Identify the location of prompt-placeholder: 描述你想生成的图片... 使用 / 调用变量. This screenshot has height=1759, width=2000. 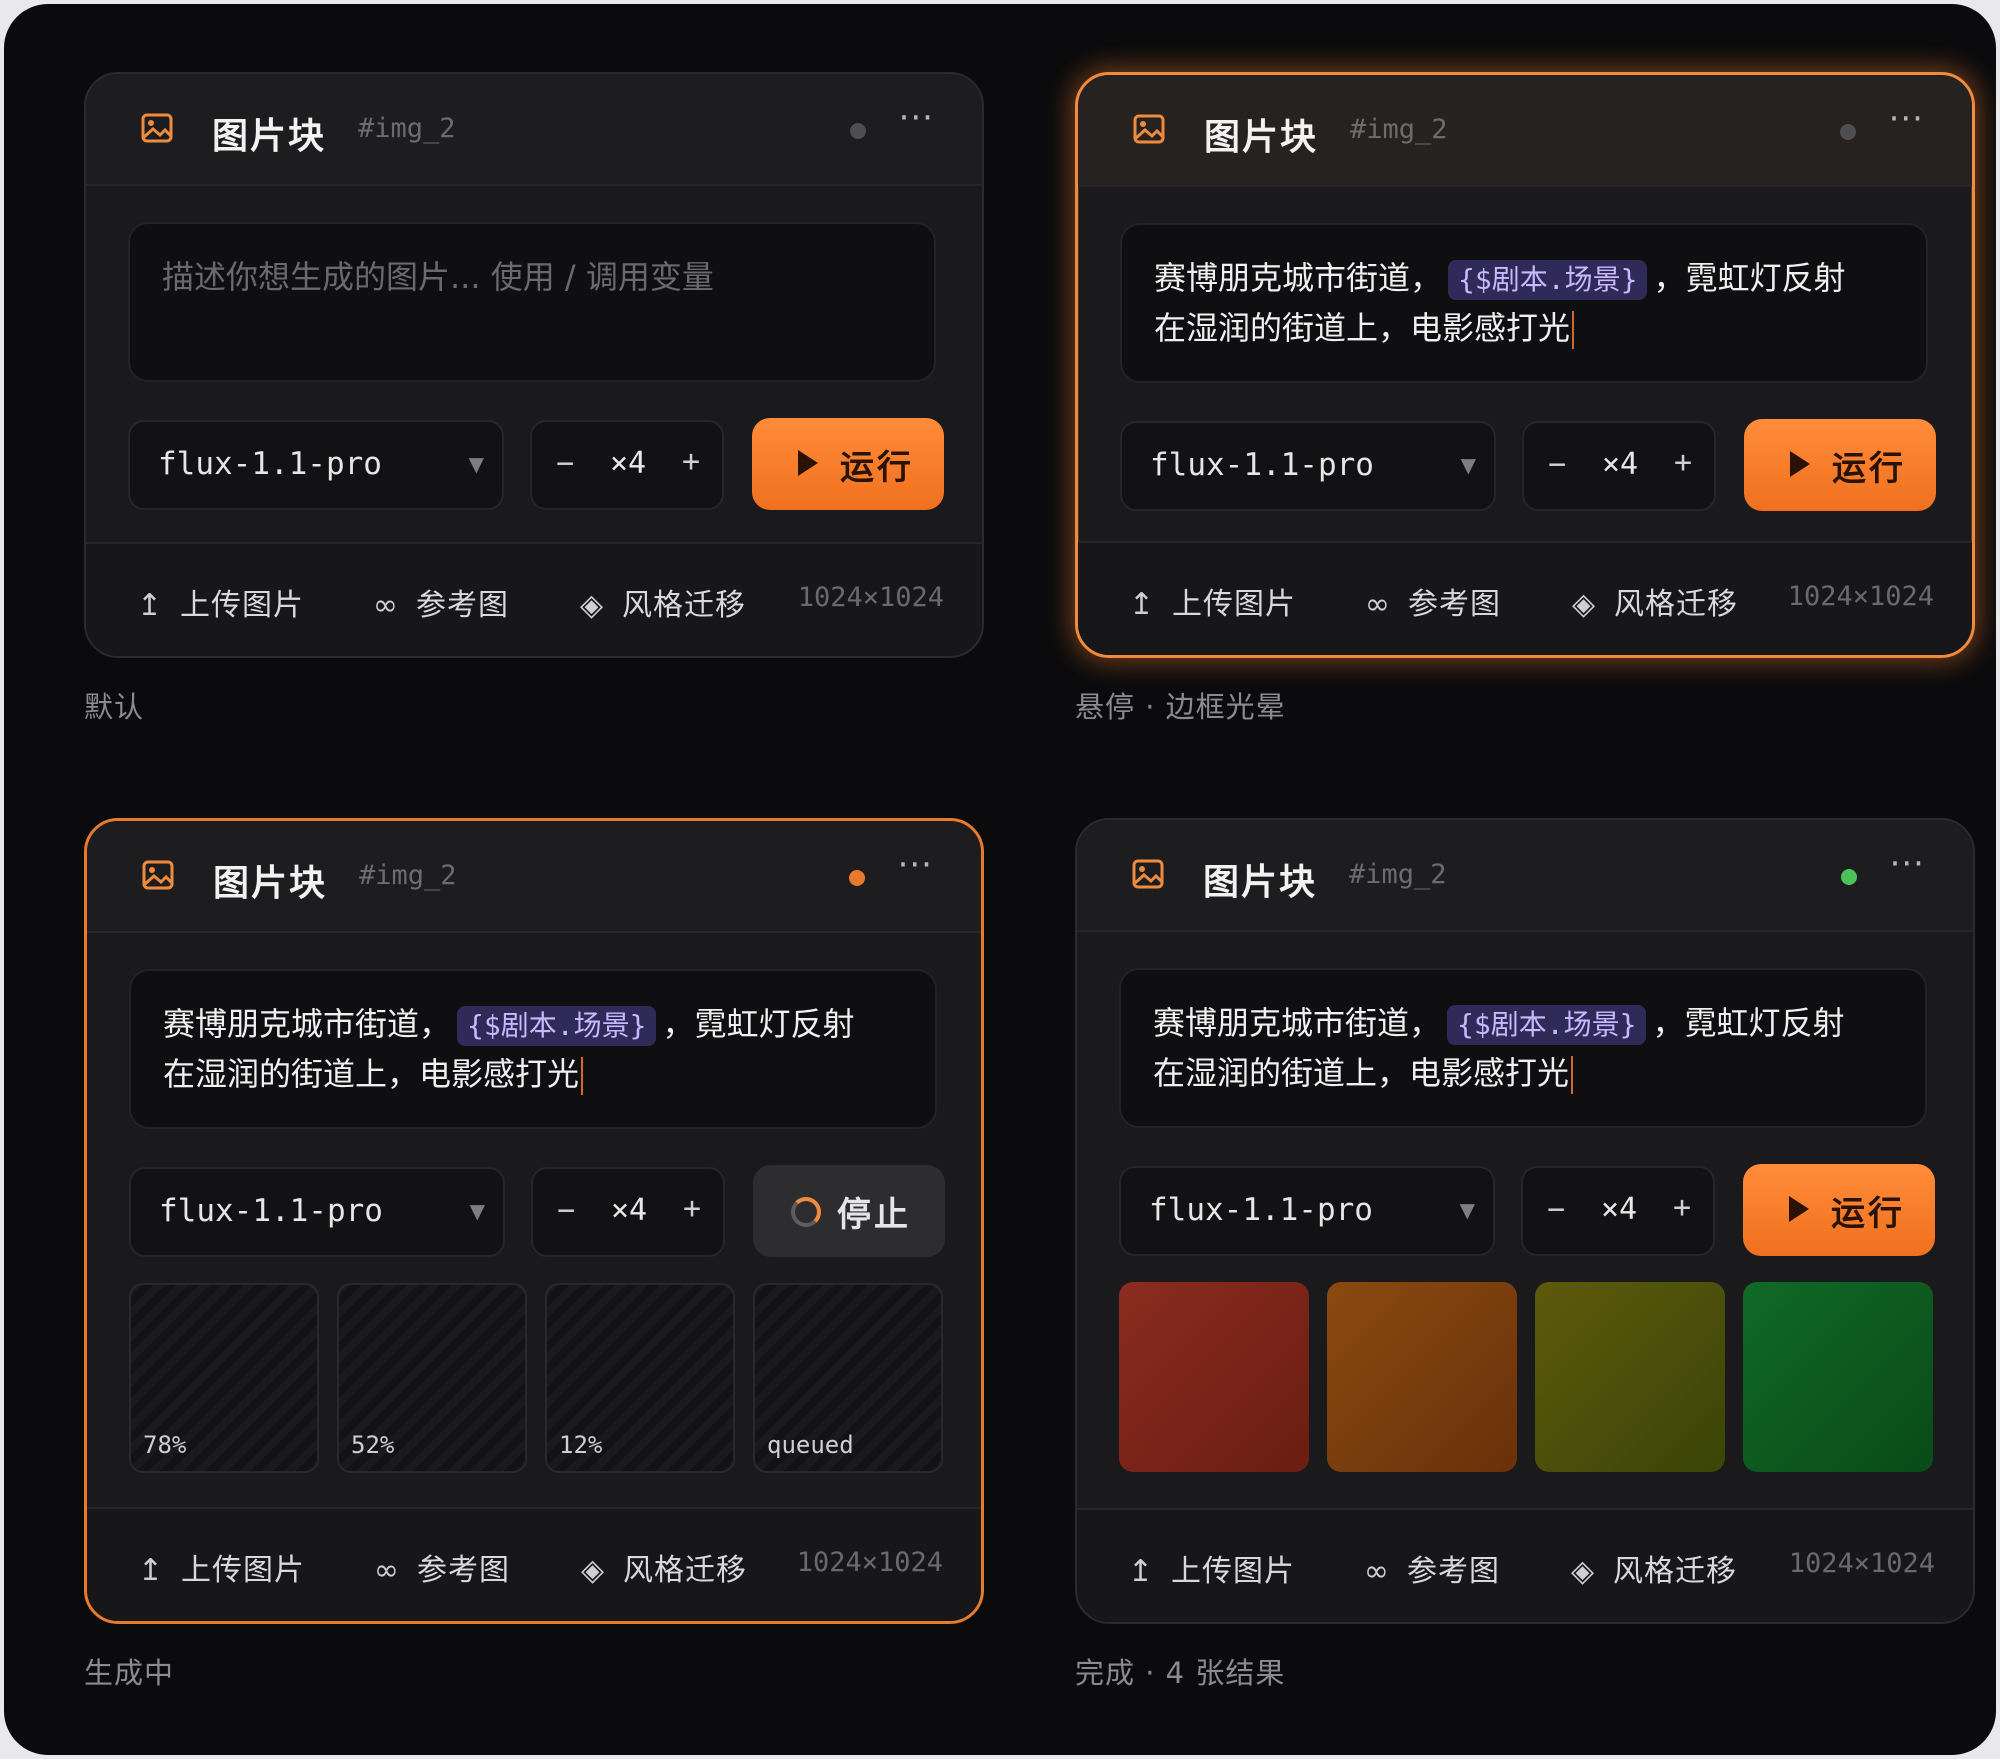
(438, 277).